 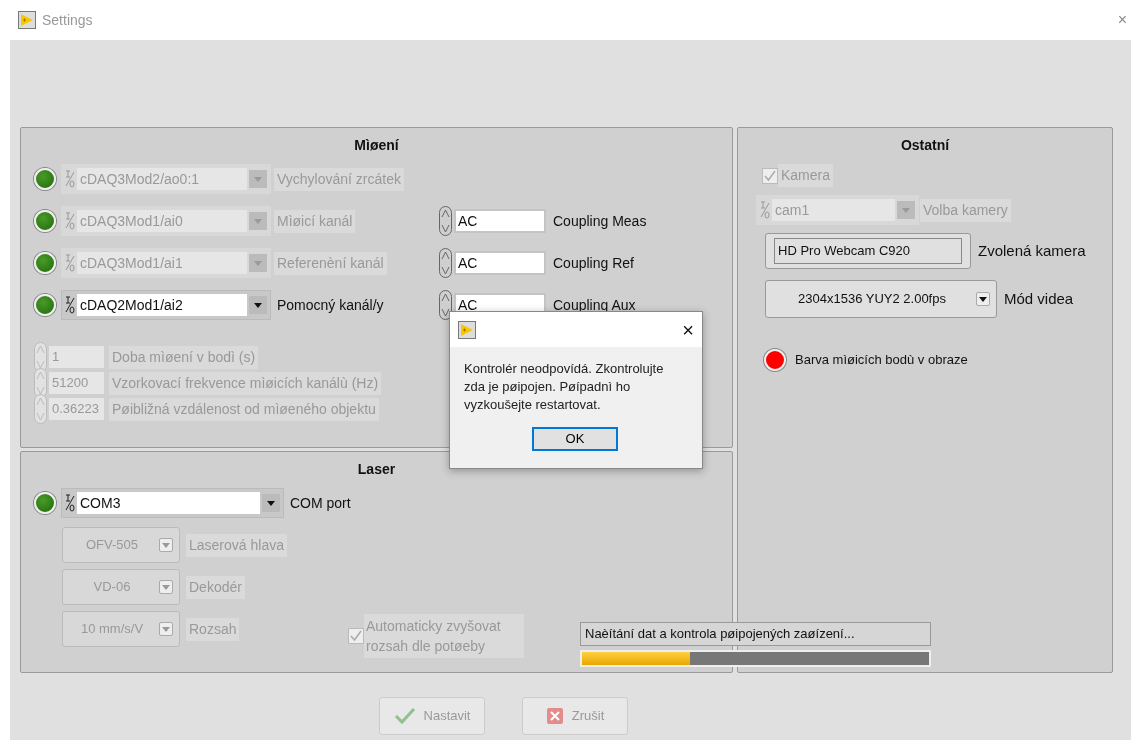 What do you see at coordinates (245, 383) in the screenshot?
I see `field-label: Vzorkovací frekvence mìøicích kanálù (Hz)` at bounding box center [245, 383].